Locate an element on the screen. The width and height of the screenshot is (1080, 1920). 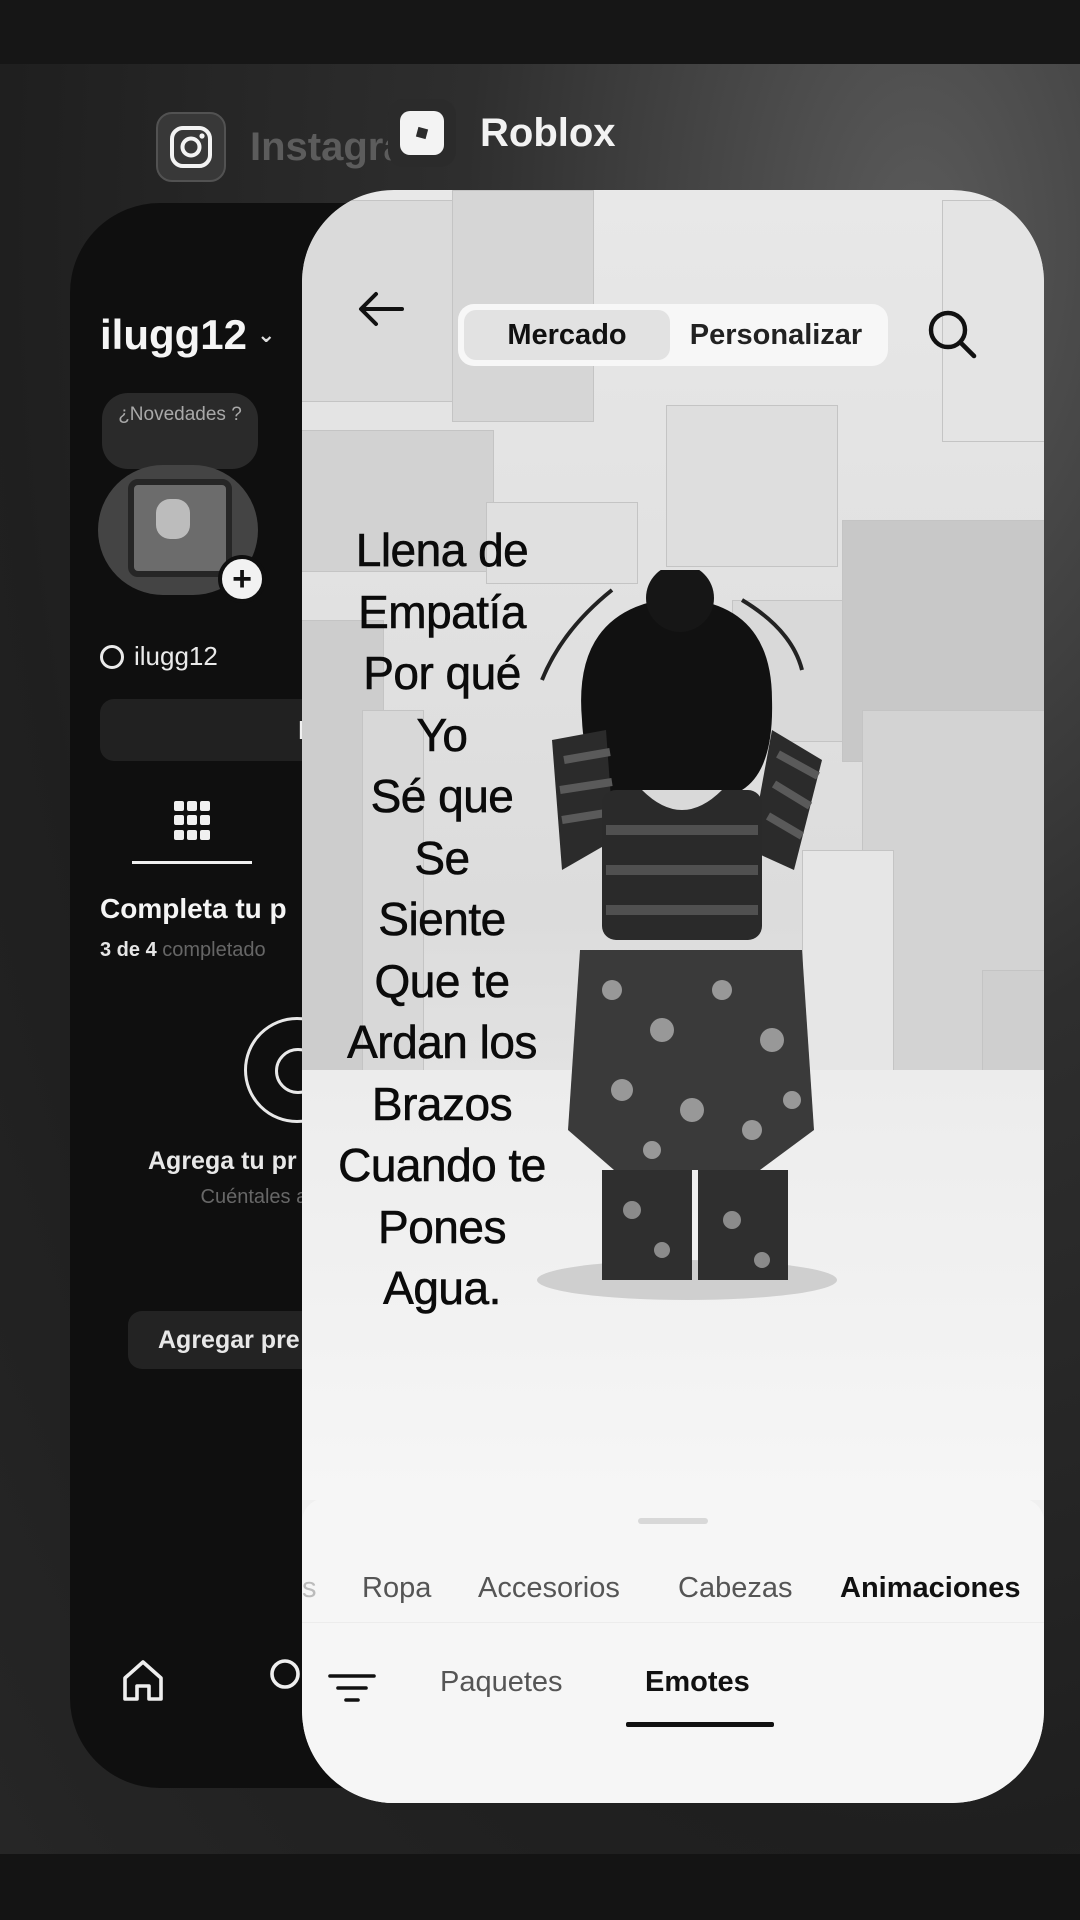
instagram-icon is located at coordinates (191, 147).